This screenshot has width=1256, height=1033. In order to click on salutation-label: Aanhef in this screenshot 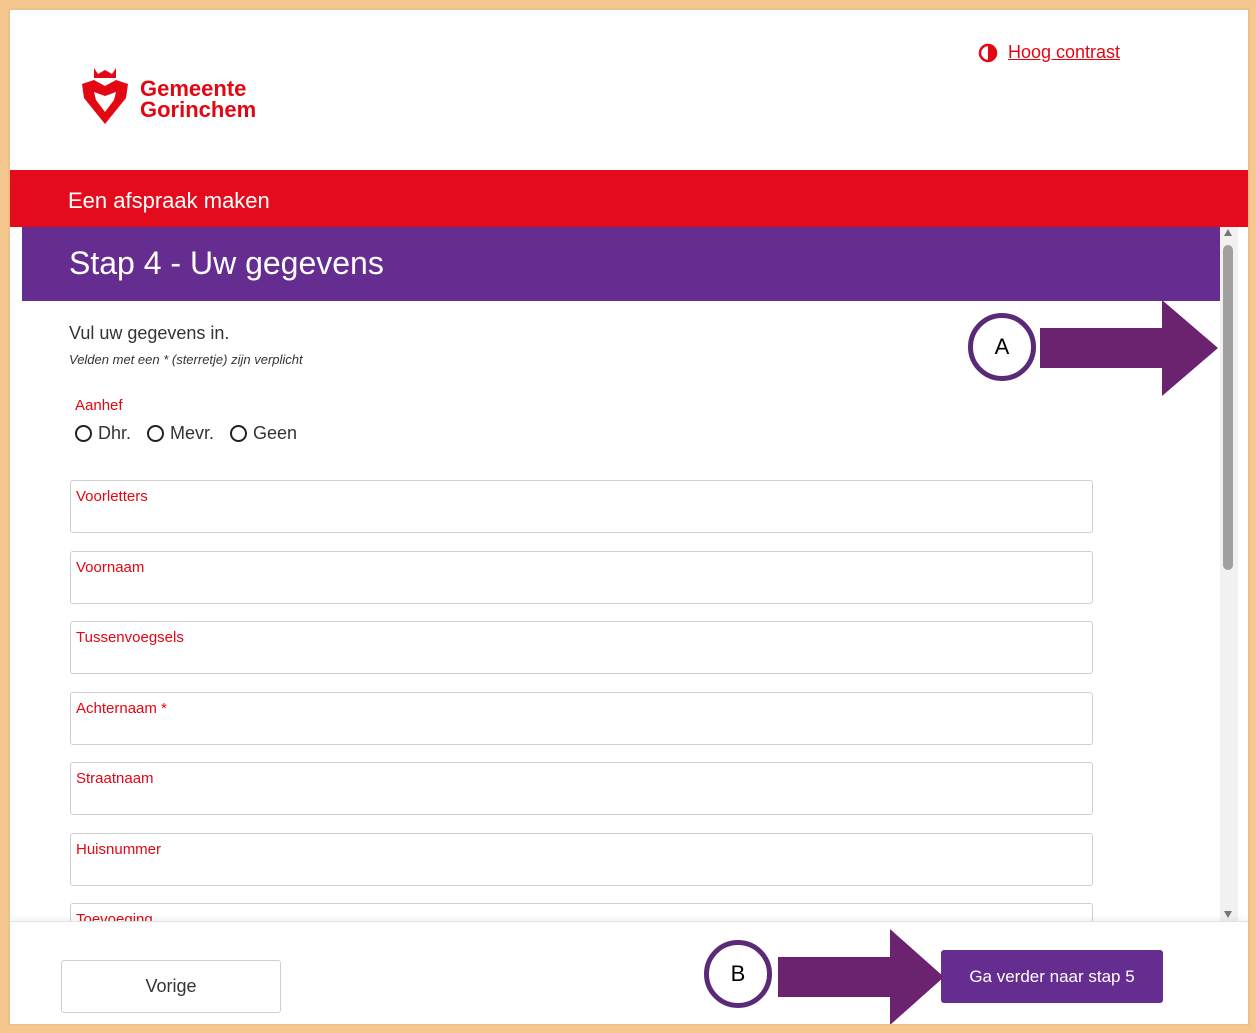, I will do `click(99, 405)`.